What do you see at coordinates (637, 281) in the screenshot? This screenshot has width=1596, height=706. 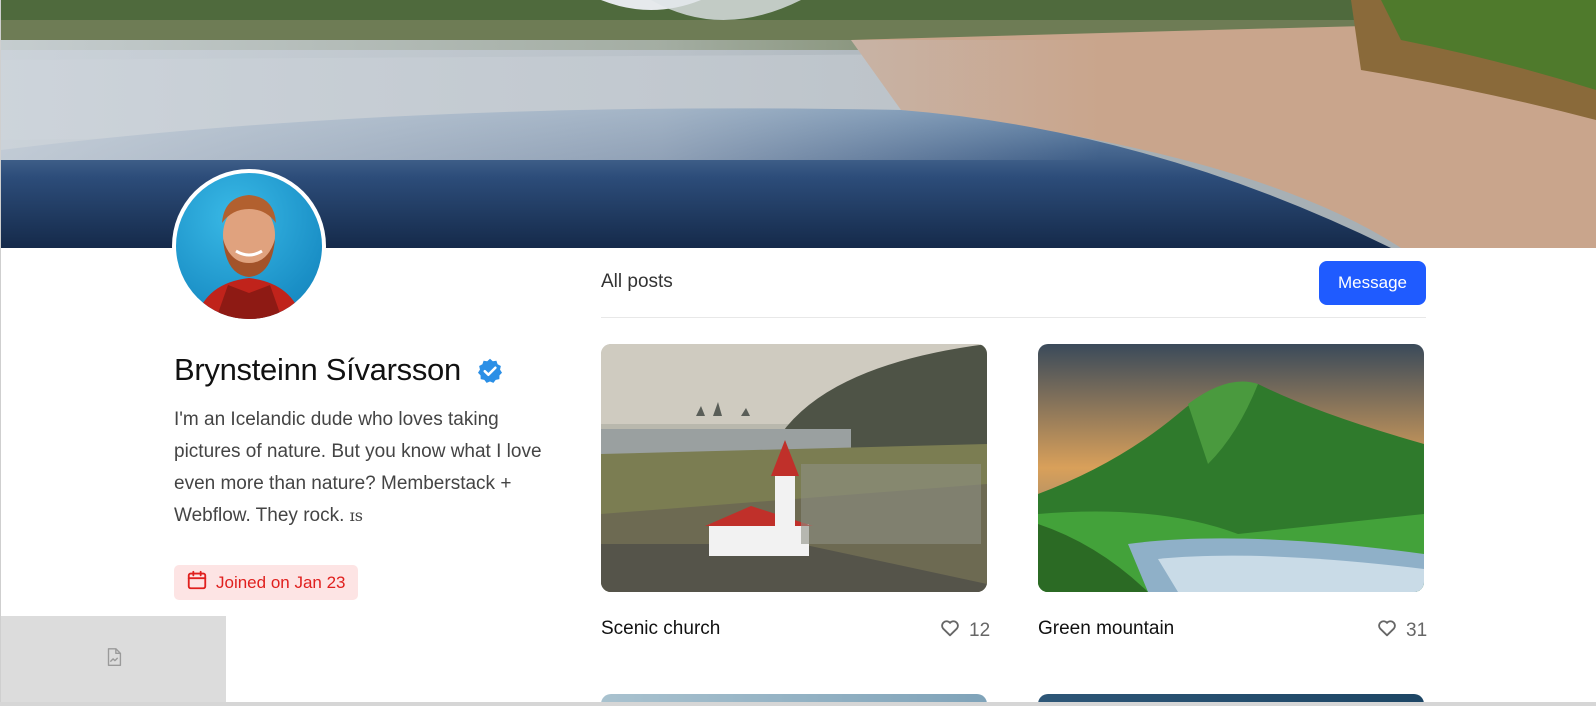 I see `all-posts-title: All posts` at bounding box center [637, 281].